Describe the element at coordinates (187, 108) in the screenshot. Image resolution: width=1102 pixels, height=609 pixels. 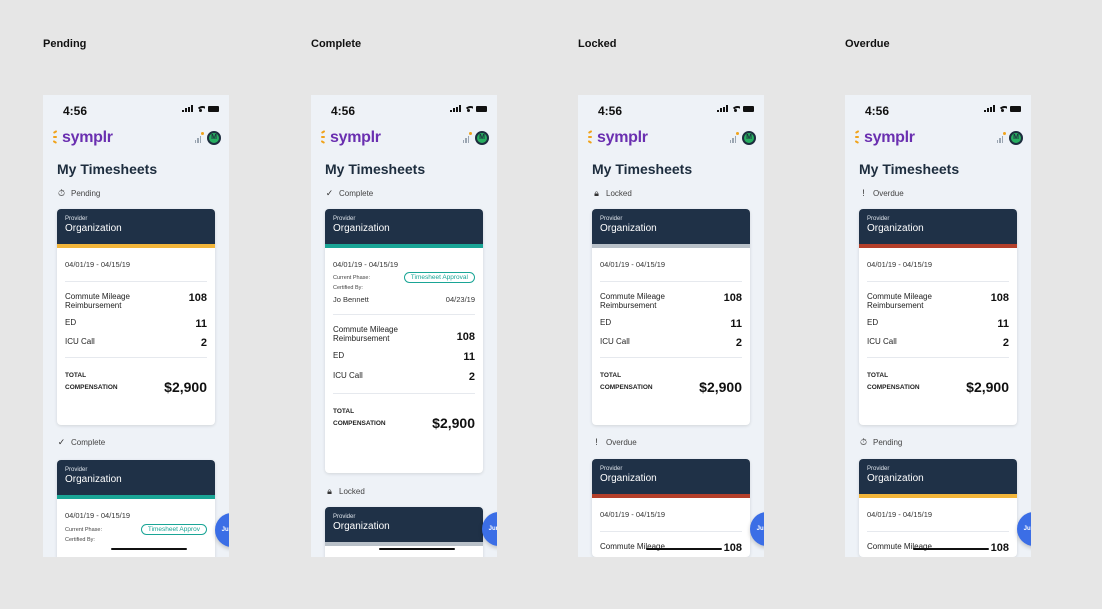
I see `cell-signal-icon` at that location.